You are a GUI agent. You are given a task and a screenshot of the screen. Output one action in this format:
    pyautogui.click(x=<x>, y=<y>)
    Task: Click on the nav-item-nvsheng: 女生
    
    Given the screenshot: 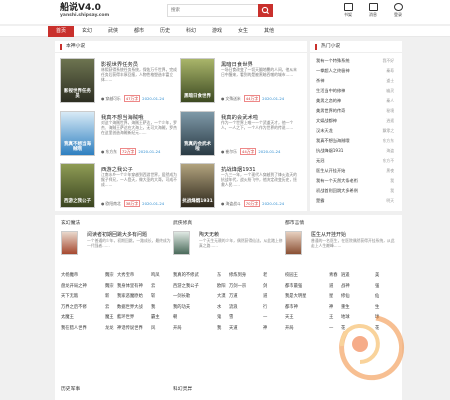 What is the action you would take?
    pyautogui.click(x=243, y=31)
    